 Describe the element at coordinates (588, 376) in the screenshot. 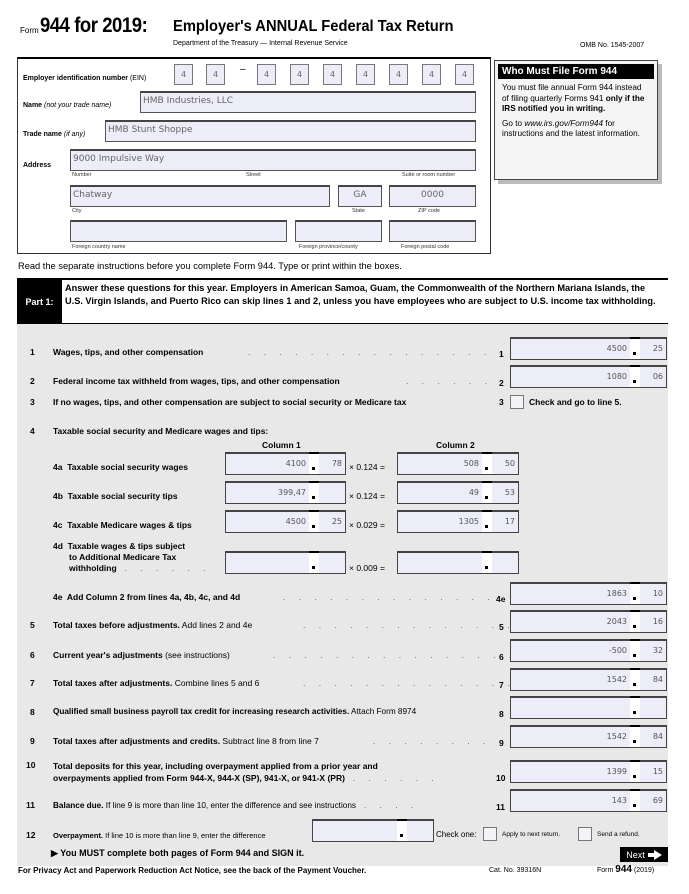

I see `line2-amount-field: 1080 06` at that location.